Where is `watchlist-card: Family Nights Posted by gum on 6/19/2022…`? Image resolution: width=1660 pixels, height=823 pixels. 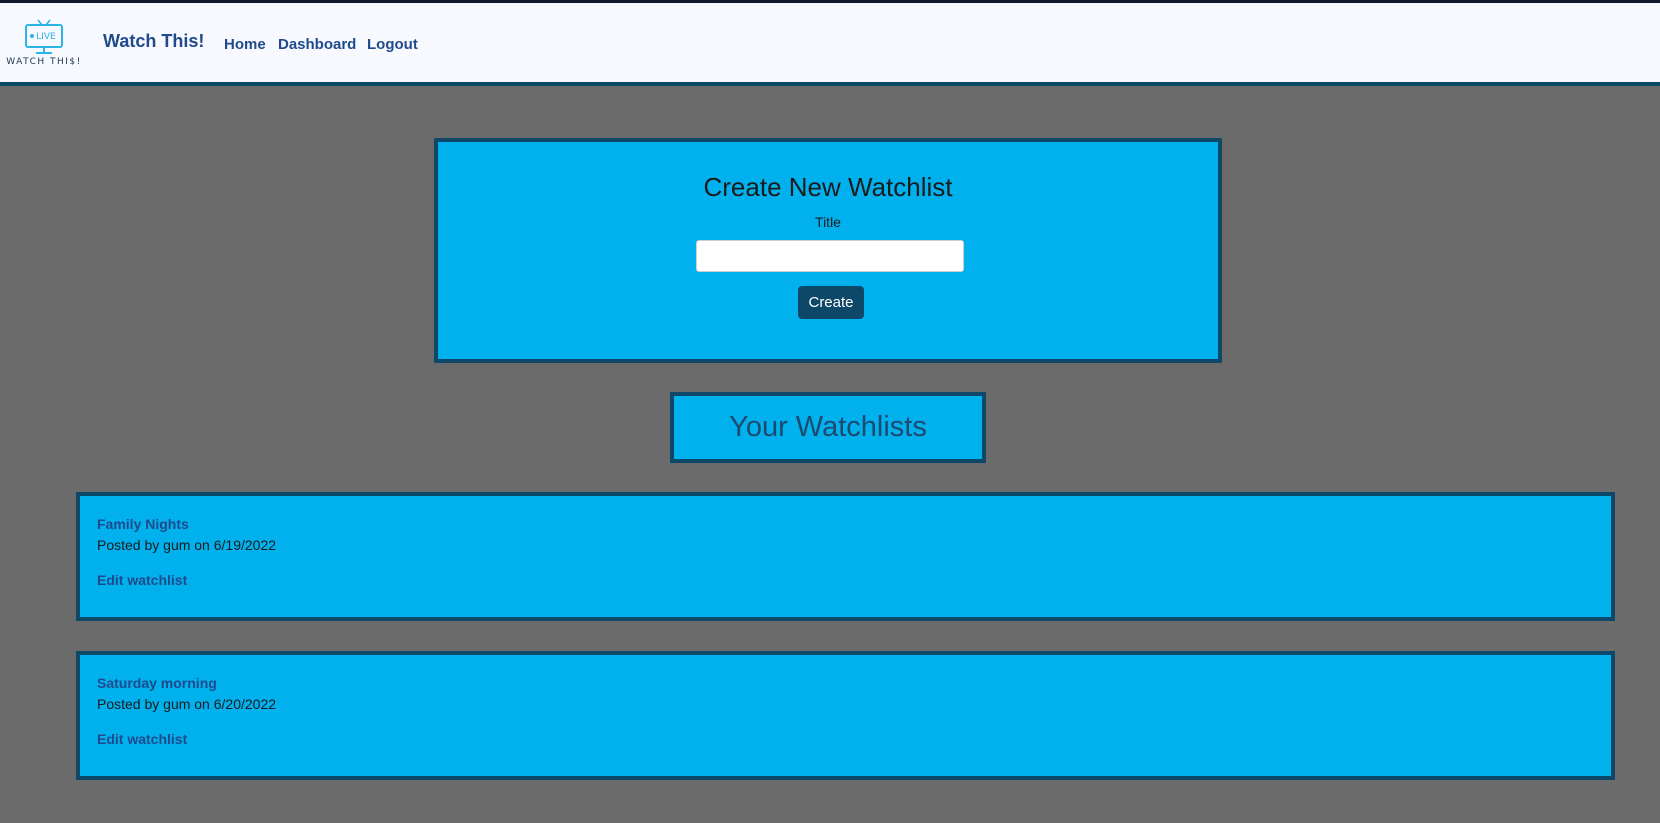 watchlist-card: Family Nights Posted by gum on 6/19/2022… is located at coordinates (845, 556).